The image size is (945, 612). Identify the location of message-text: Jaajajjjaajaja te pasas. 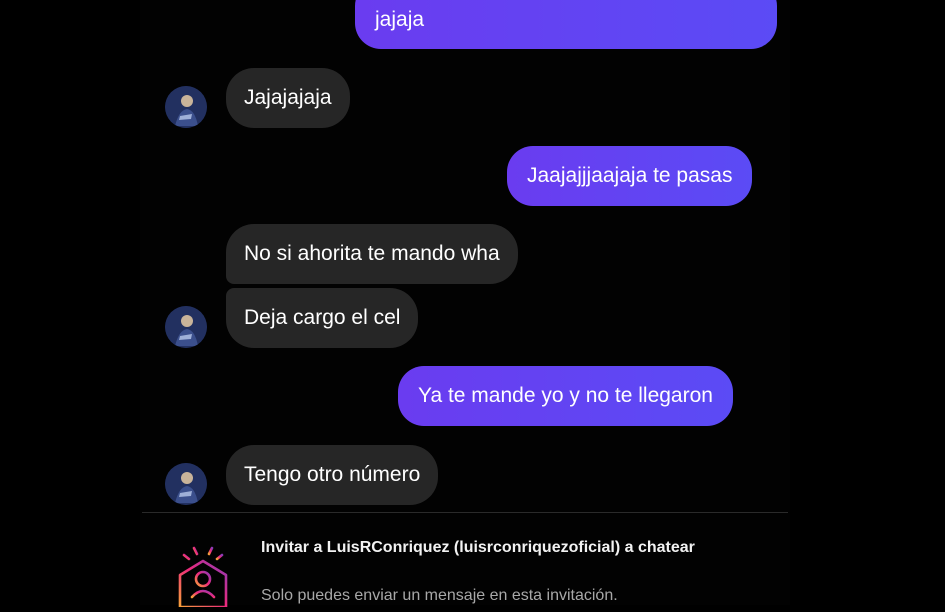
(630, 175).